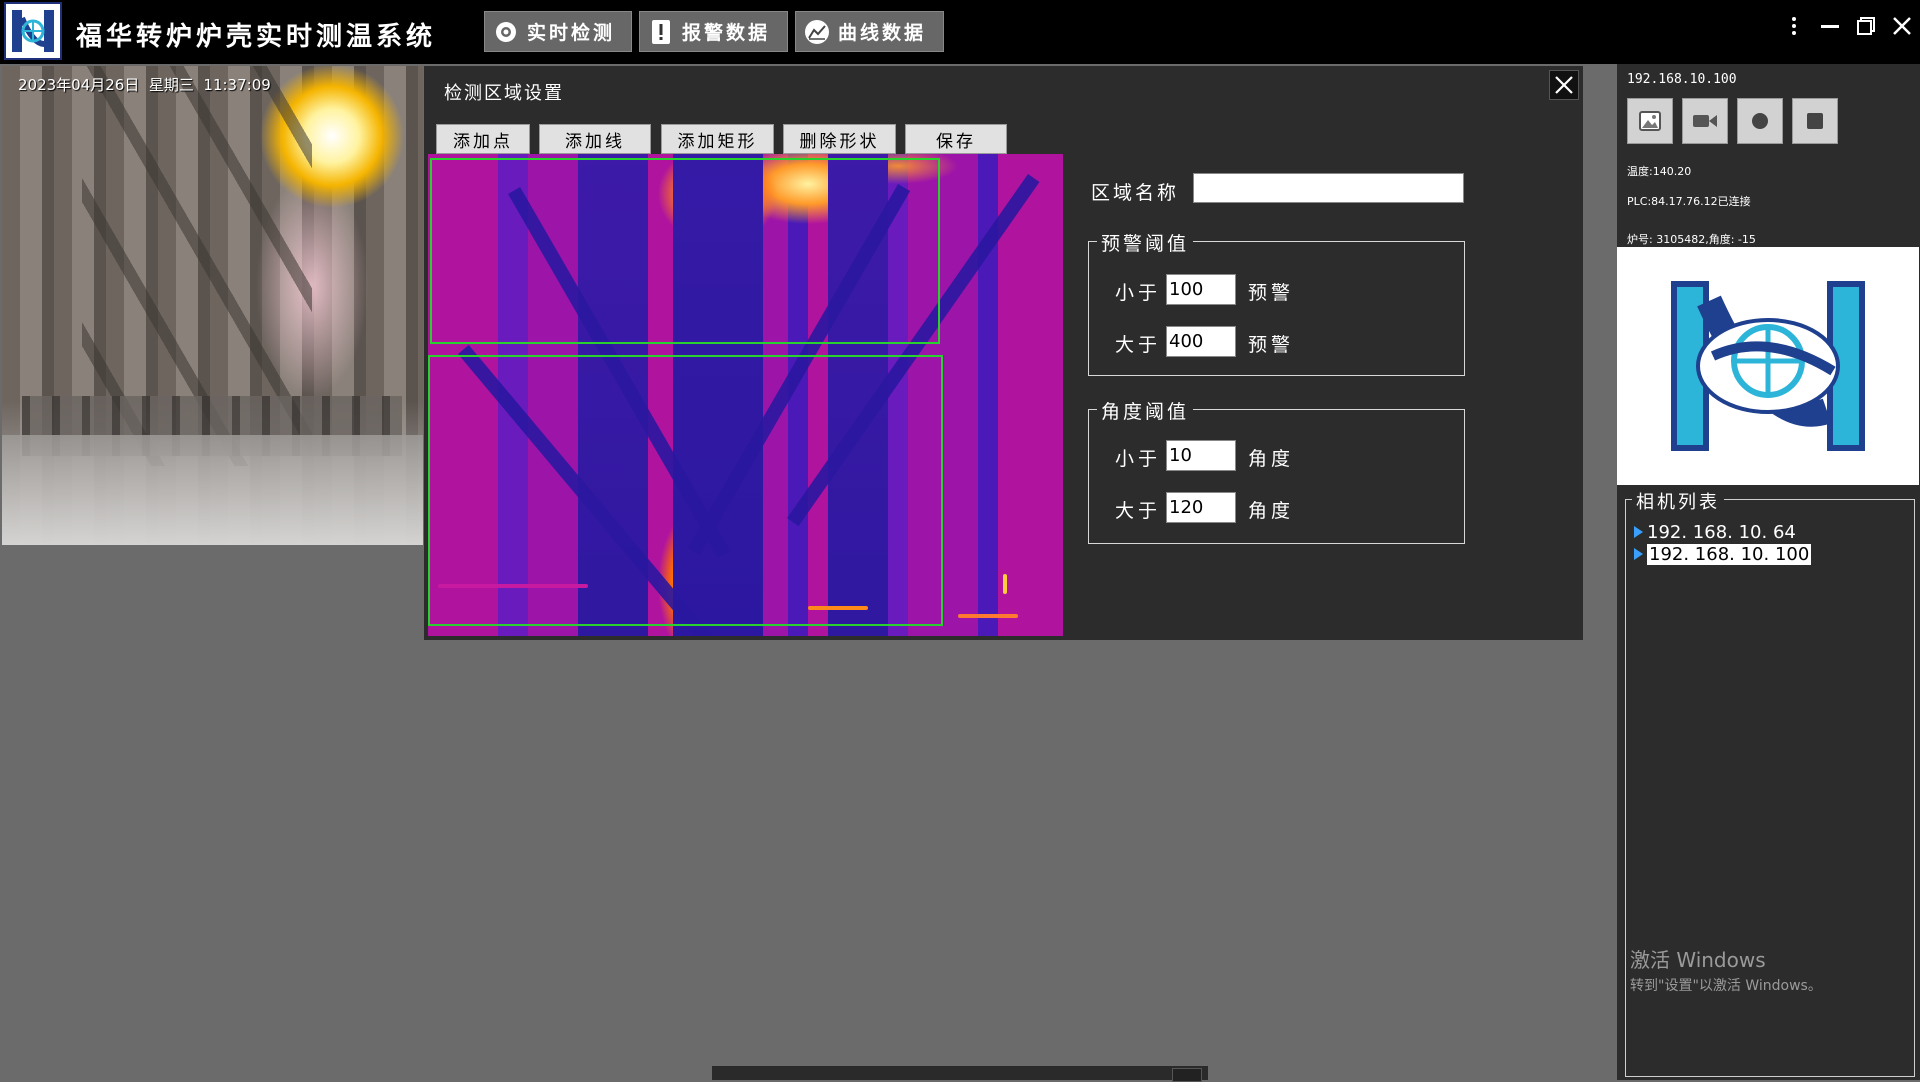  I want to click on image-icon, so click(1650, 121).